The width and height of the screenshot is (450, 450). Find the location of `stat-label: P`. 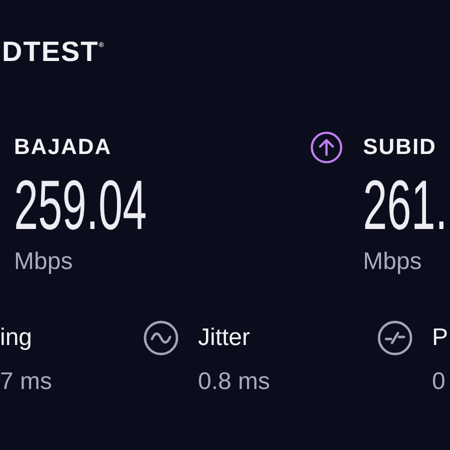

stat-label: P is located at coordinates (440, 338).